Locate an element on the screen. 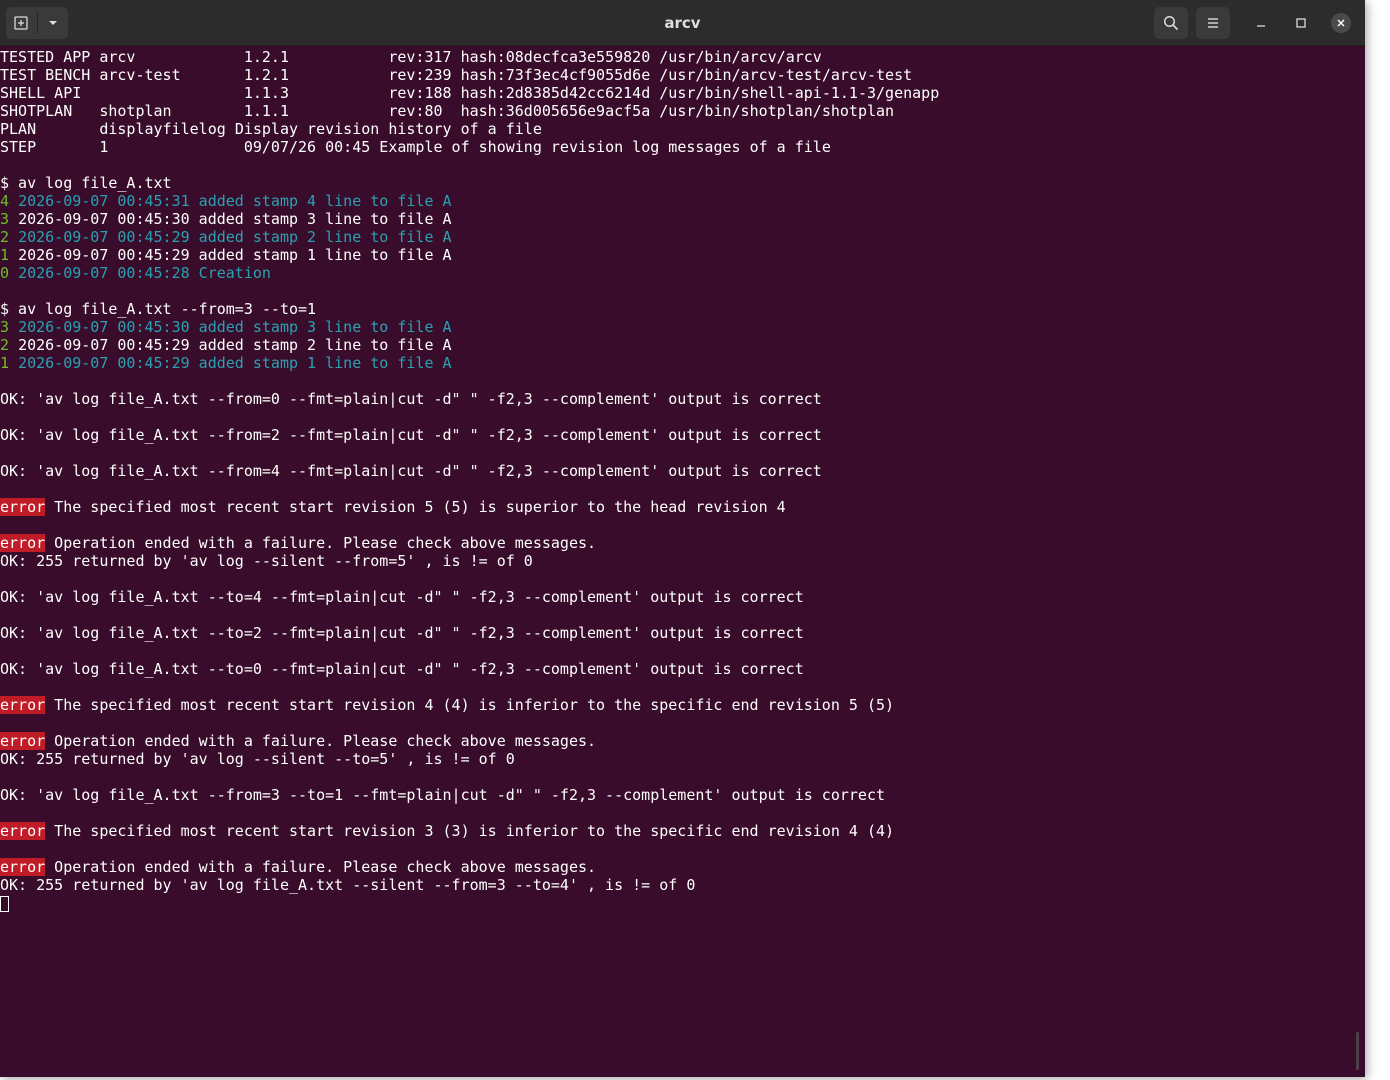 Image resolution: width=1390 pixels, height=1080 pixels. revision-number: 0 is located at coordinates (5, 273).